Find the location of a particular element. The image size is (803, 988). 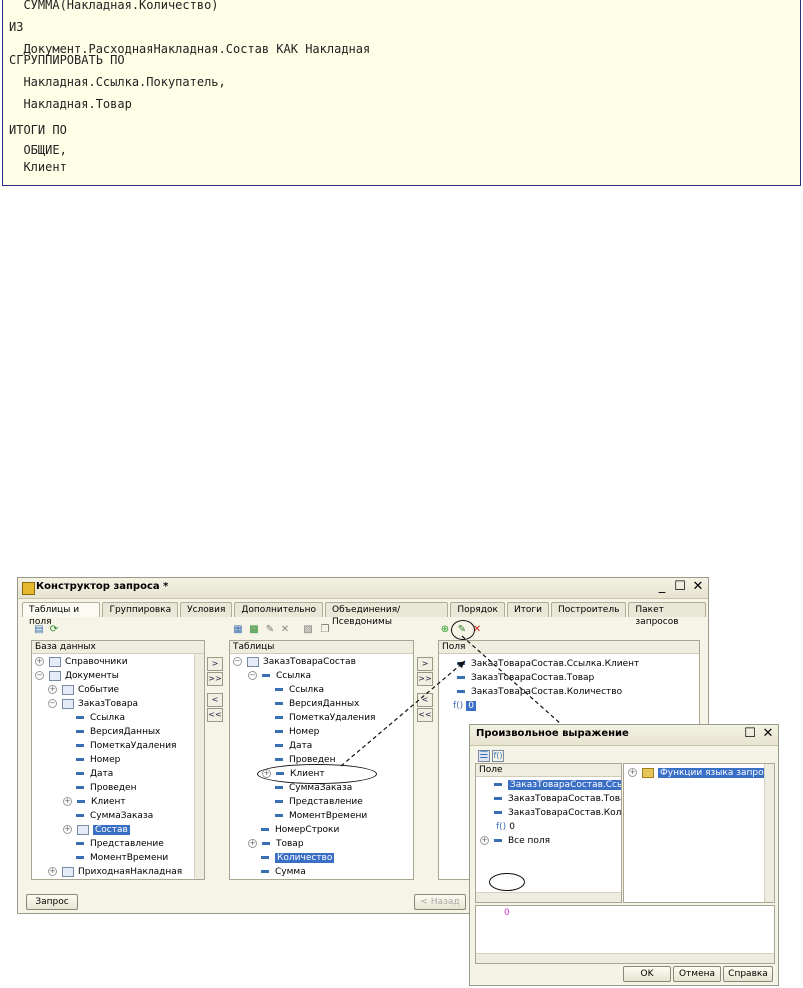

highlight-ellipse is located at coordinates (507, 882).